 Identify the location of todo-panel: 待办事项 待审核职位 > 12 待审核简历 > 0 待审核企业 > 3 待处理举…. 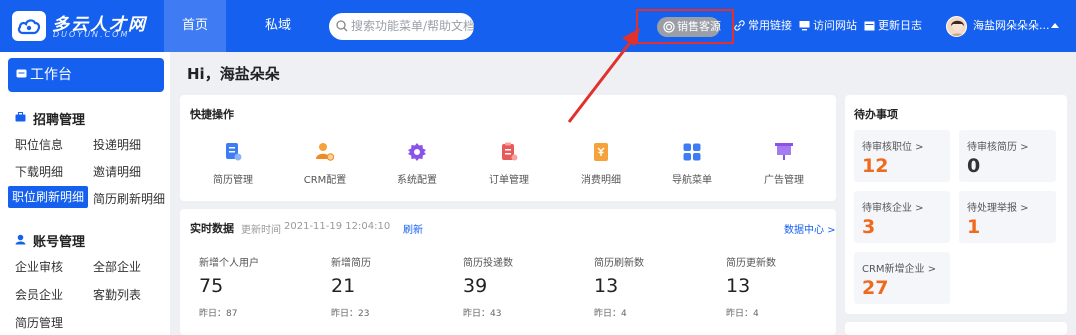
(956, 204).